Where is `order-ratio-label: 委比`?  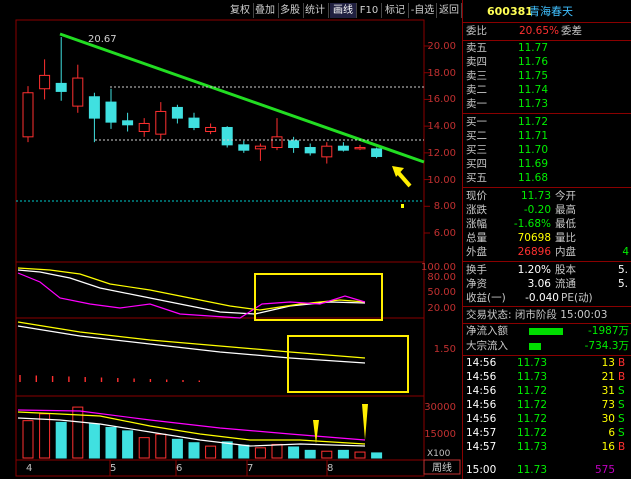 order-ratio-label: 委比 is located at coordinates (476, 31).